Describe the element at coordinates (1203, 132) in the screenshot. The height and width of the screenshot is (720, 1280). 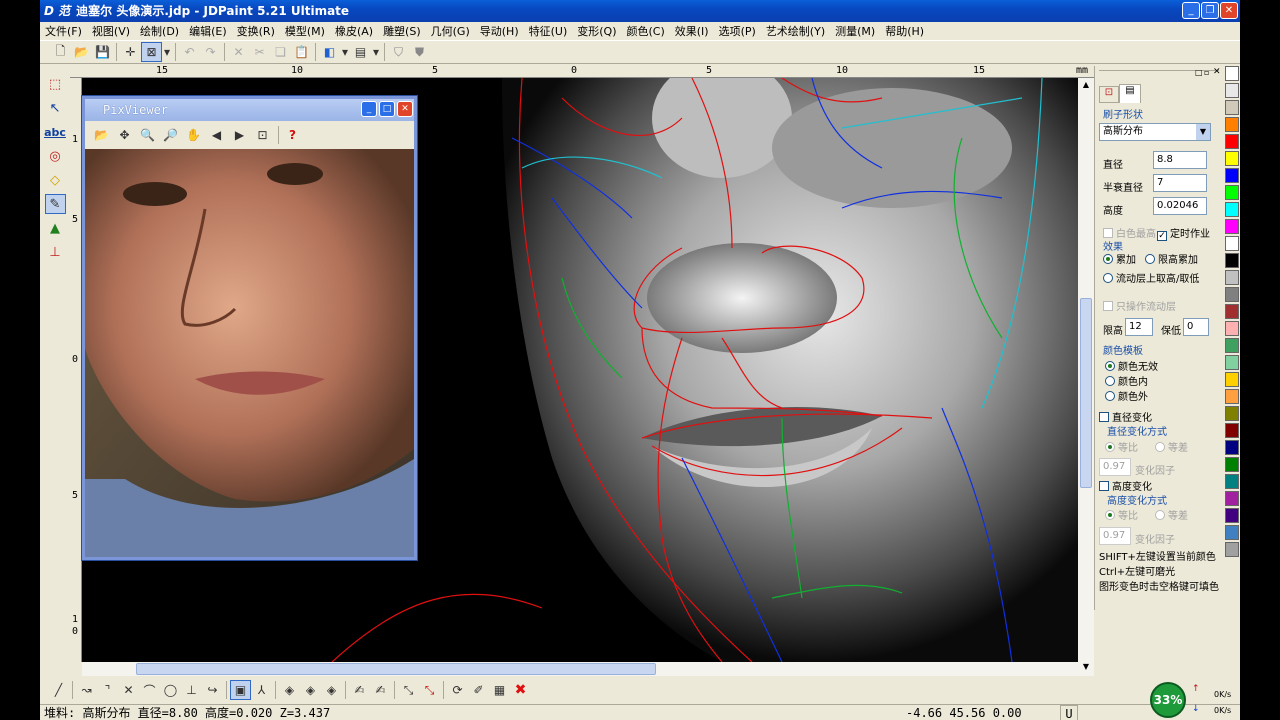
I see `chevron-down-icon: ▼` at that location.